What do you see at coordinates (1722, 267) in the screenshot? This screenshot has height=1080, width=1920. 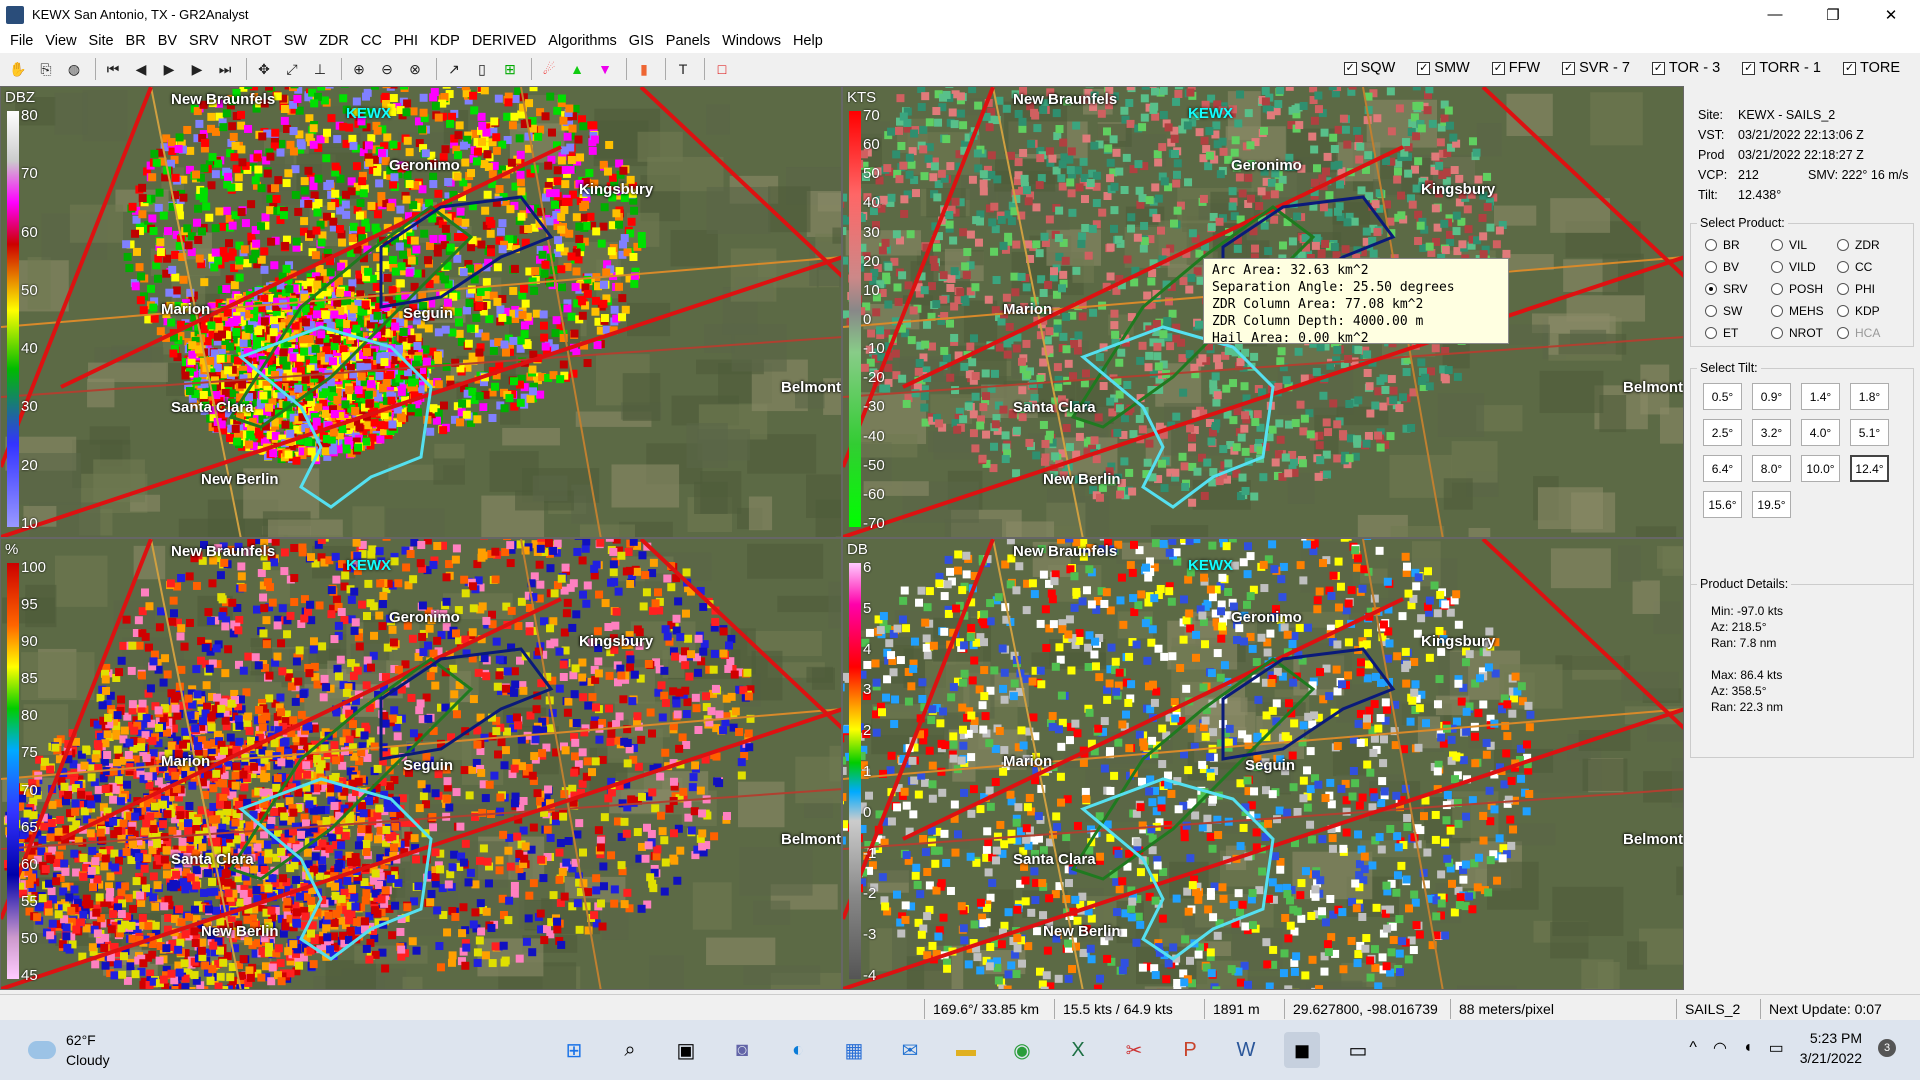 I see `product-radio-bv: BV` at bounding box center [1722, 267].